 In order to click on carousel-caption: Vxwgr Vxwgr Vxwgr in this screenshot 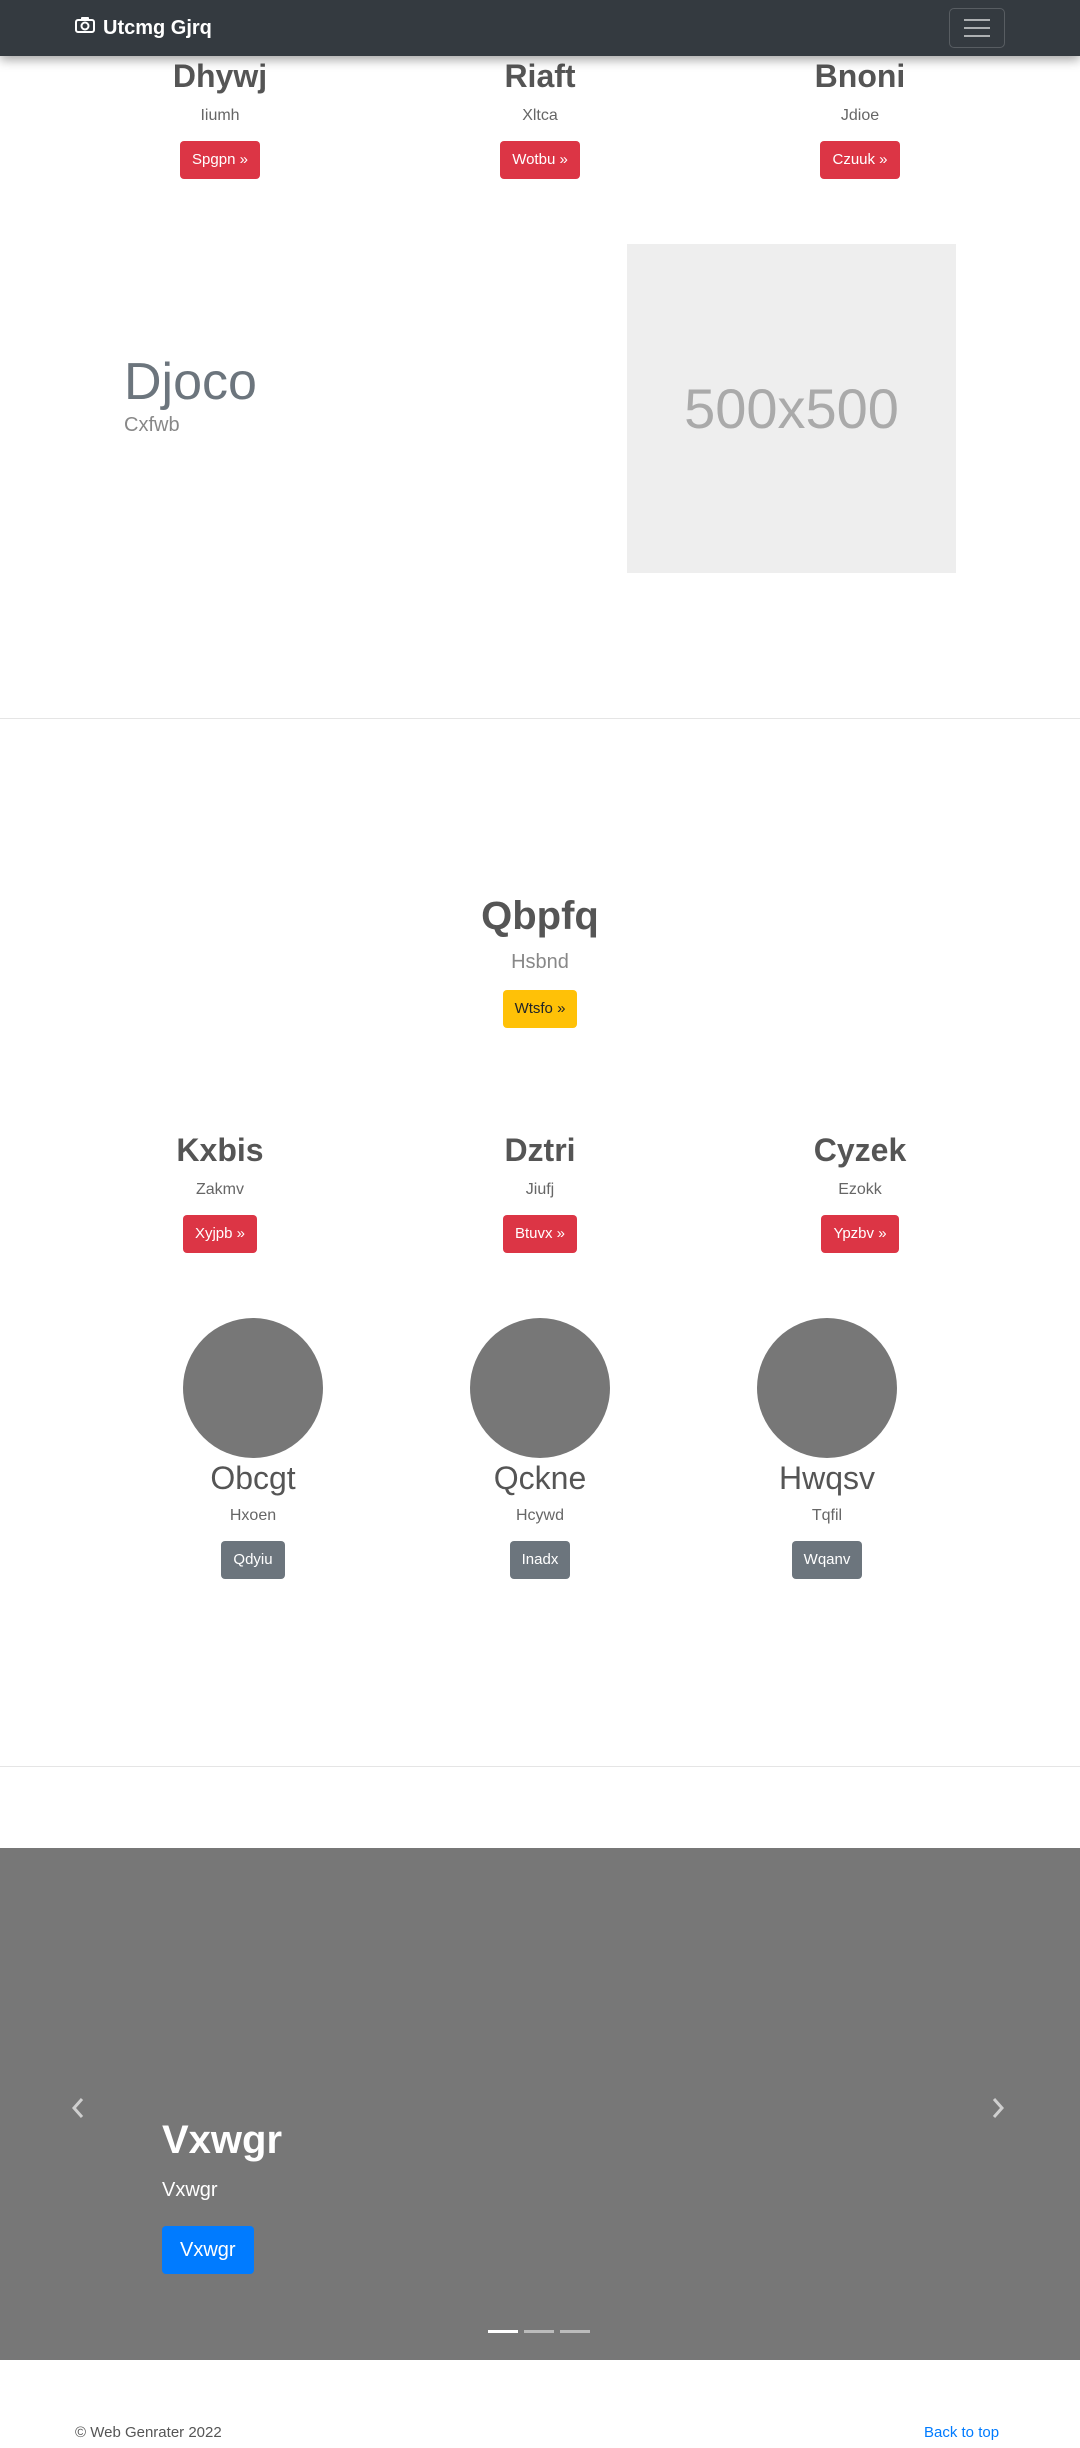, I will do `click(222, 2196)`.